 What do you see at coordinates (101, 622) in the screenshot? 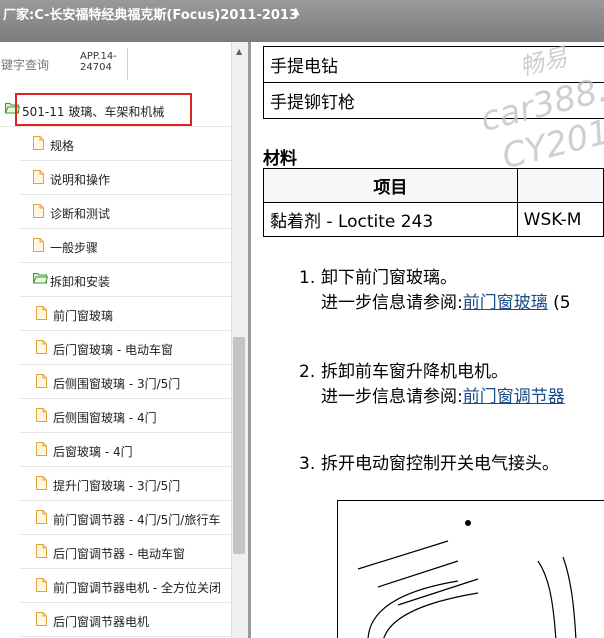
I see `tree-item-label: 后门窗调节器电机` at bounding box center [101, 622].